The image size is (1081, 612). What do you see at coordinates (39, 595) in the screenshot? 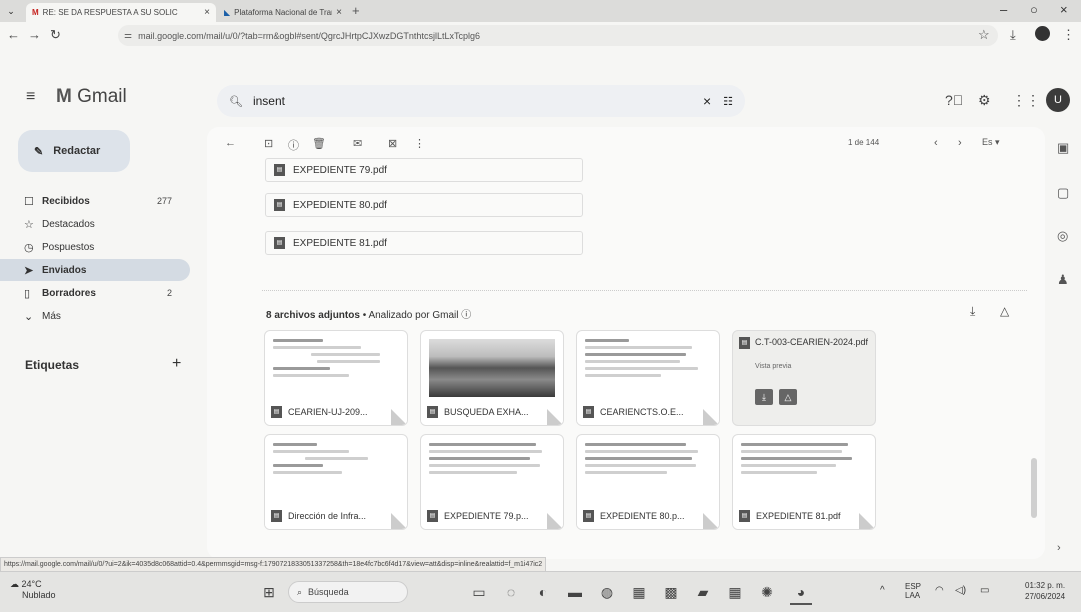
I see `weather-desc: Nublado` at bounding box center [39, 595].